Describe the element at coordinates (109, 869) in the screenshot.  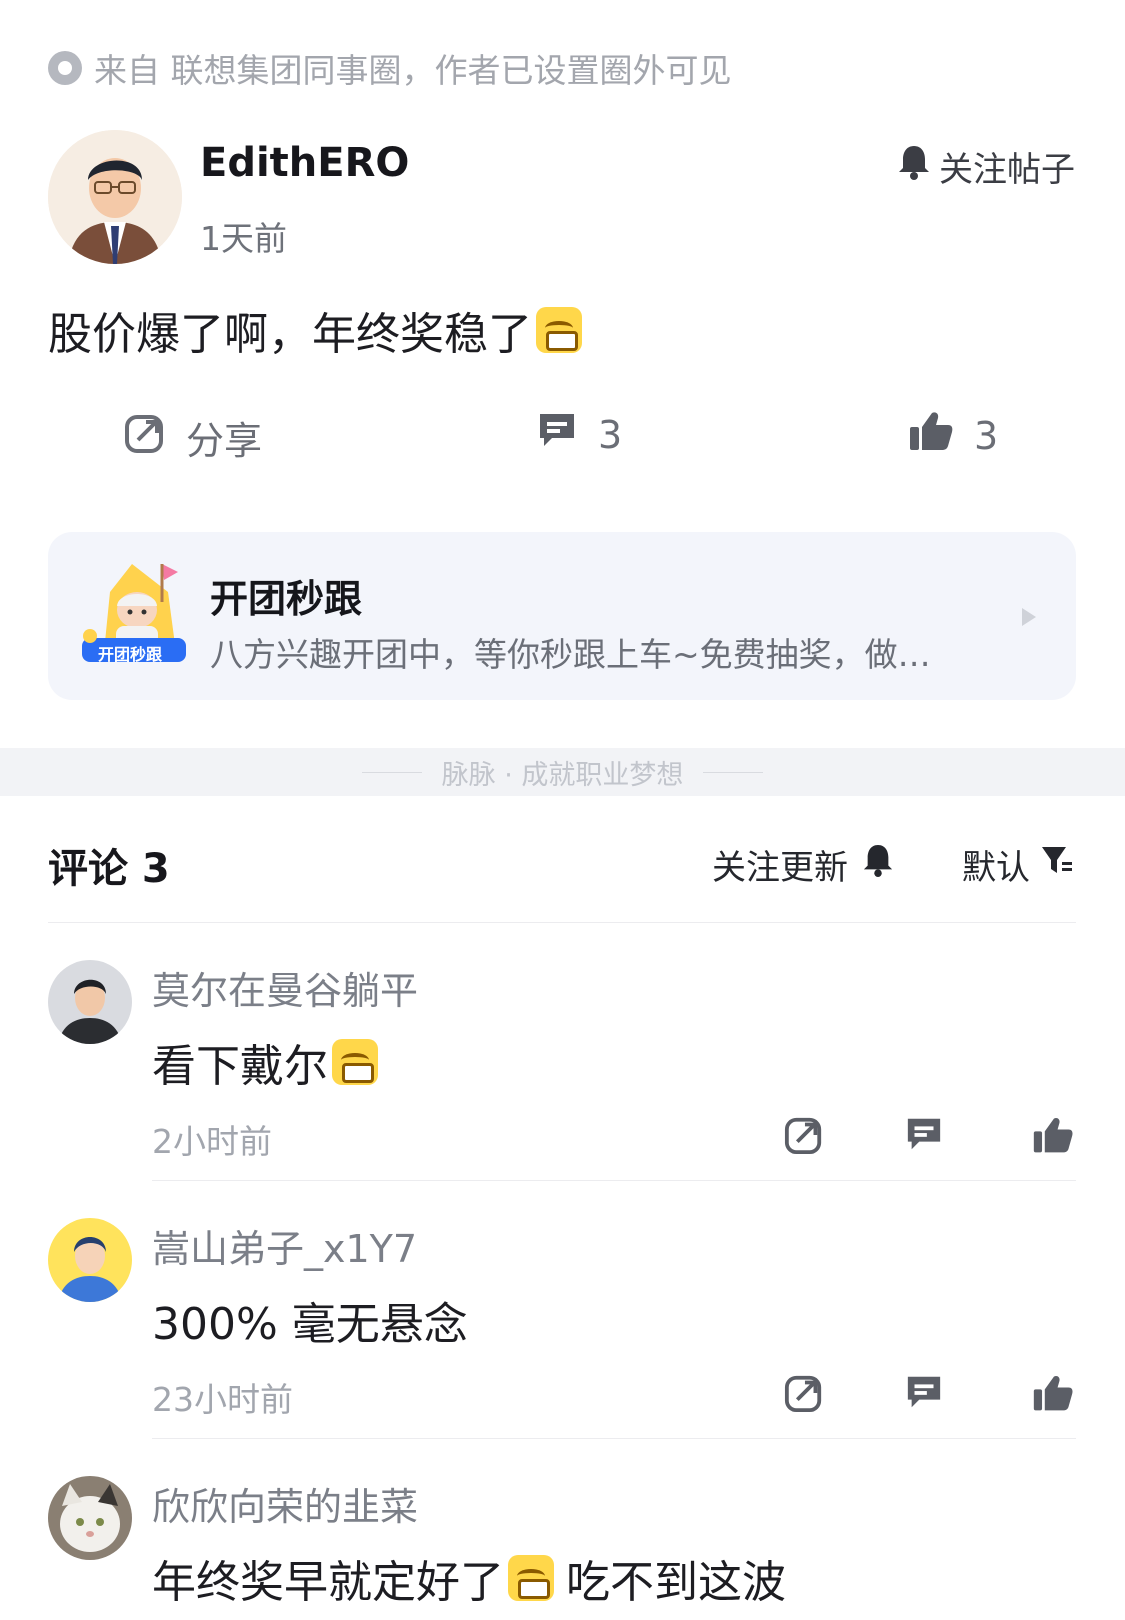
I see `comments-title: 评论 3` at that location.